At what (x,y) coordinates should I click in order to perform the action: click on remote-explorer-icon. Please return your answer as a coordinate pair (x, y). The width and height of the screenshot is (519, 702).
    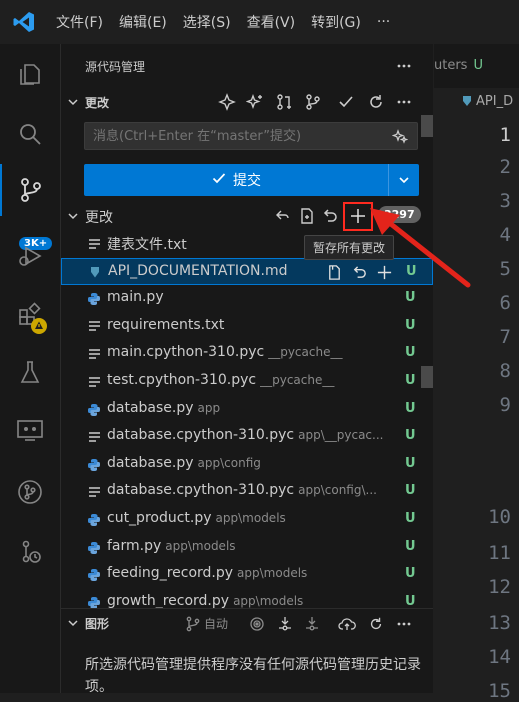
    Looking at the image, I should click on (30, 430).